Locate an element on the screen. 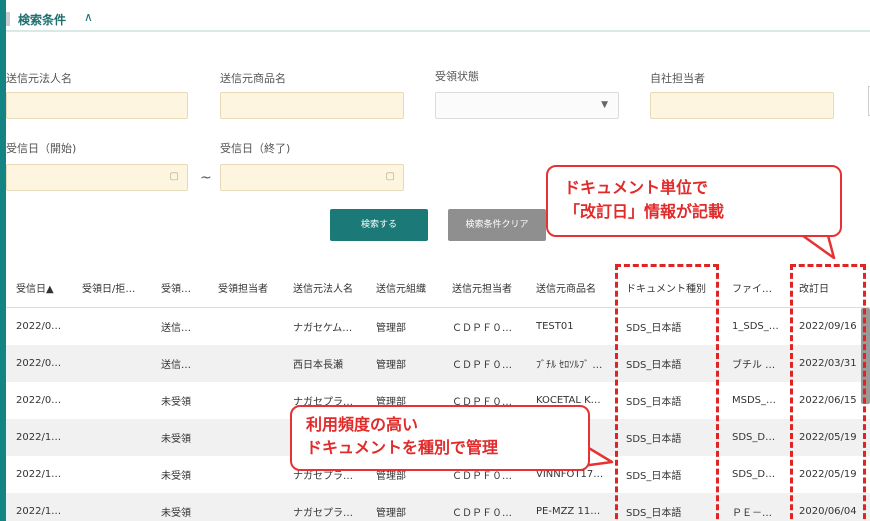 The height and width of the screenshot is (521, 870). in-house-person-input is located at coordinates (742, 105).